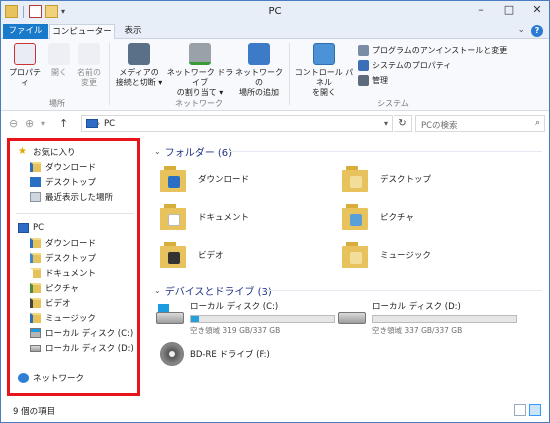  Describe the element at coordinates (63, 318) in the screenshot. I see `nav-pc-music: ミュージック` at that location.